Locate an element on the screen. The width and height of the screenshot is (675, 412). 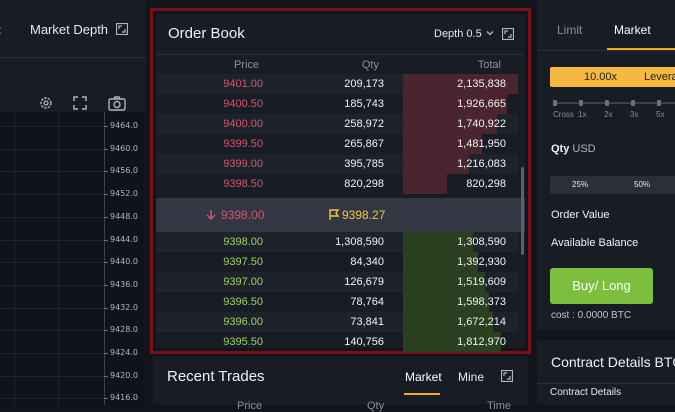
price-tick-label: 9444.0 is located at coordinates (124, 239).